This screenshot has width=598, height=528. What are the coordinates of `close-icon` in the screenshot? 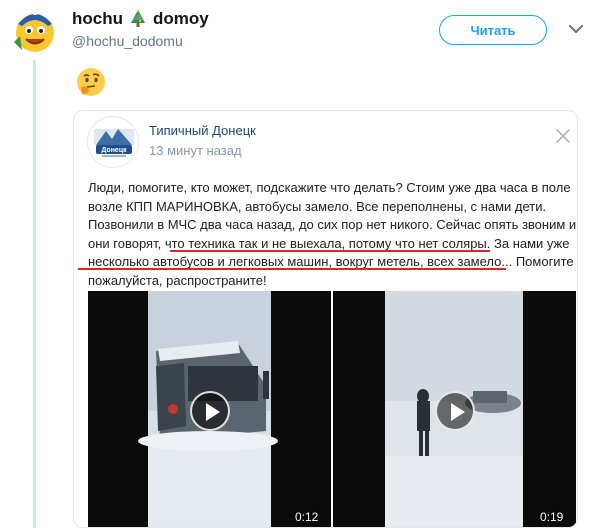 It's located at (563, 136).